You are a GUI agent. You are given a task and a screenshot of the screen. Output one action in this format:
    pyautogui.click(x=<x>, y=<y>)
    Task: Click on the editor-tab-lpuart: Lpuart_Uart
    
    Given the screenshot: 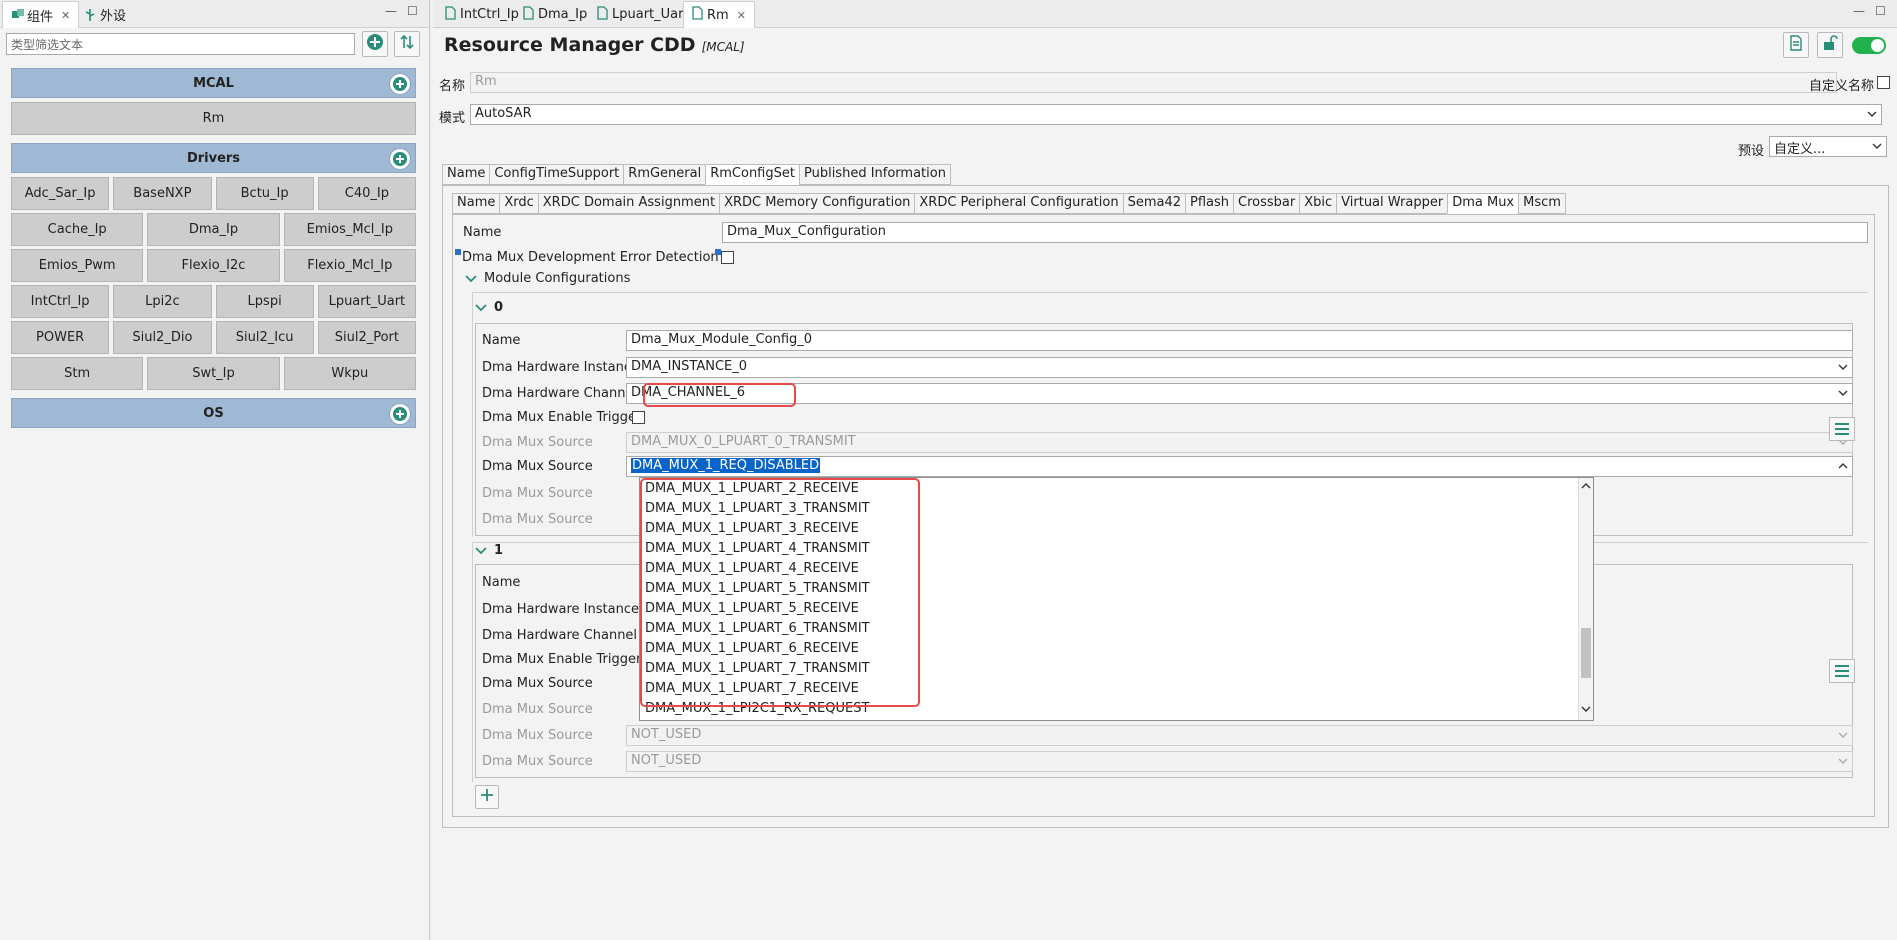 What is the action you would take?
    pyautogui.click(x=643, y=14)
    